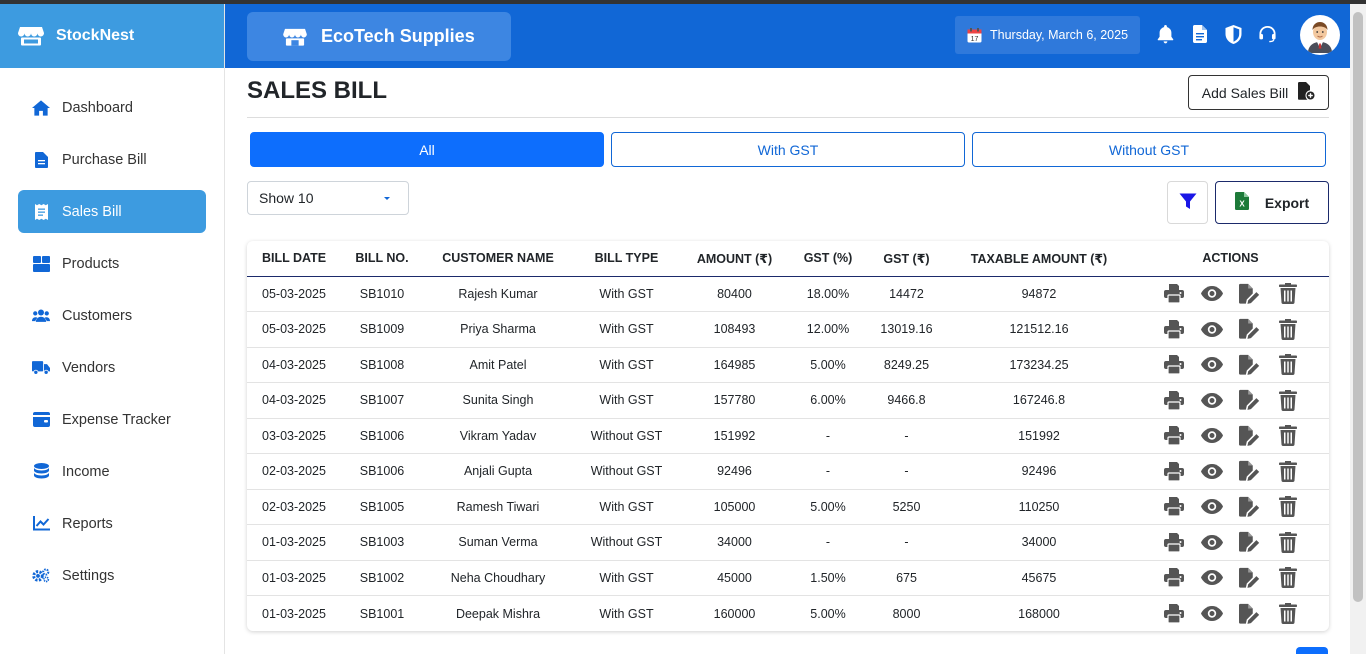 Image resolution: width=1366 pixels, height=654 pixels. I want to click on tab-without-gst: Without GST, so click(1149, 149).